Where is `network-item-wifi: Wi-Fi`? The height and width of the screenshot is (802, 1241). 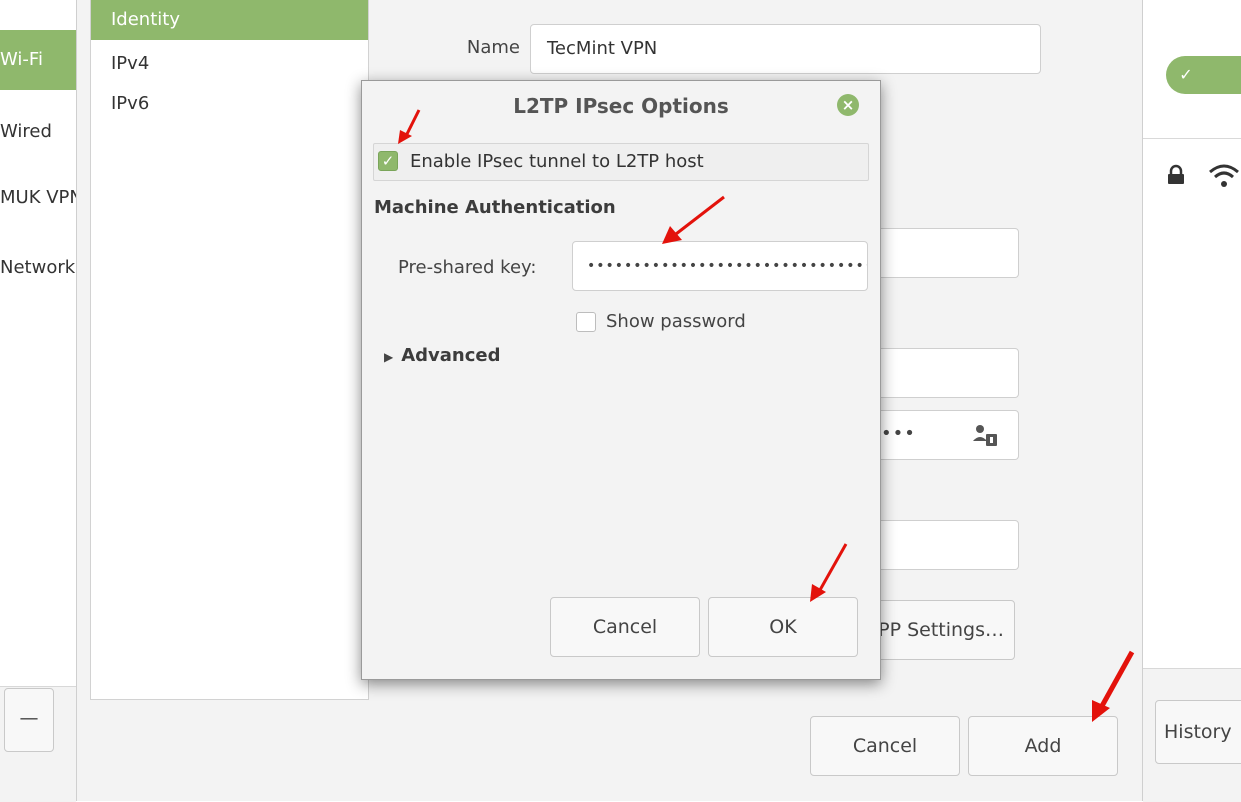
network-item-wifi: Wi-Fi is located at coordinates (38, 60).